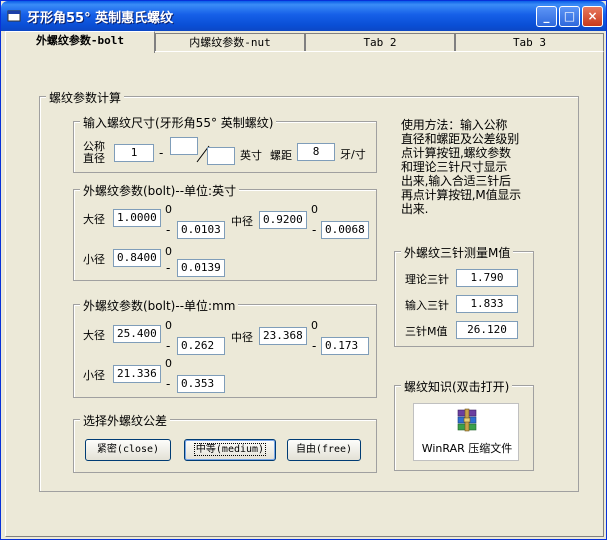 This screenshot has width=607, height=540. What do you see at coordinates (380, 42) in the screenshot?
I see `tab-2: Tab 2` at bounding box center [380, 42].